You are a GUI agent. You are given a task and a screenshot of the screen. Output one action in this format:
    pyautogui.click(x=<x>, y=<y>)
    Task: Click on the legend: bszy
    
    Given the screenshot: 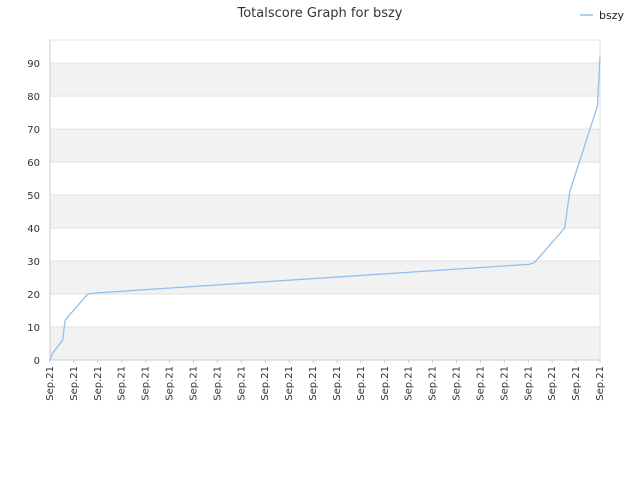 What is the action you would take?
    pyautogui.click(x=602, y=15)
    